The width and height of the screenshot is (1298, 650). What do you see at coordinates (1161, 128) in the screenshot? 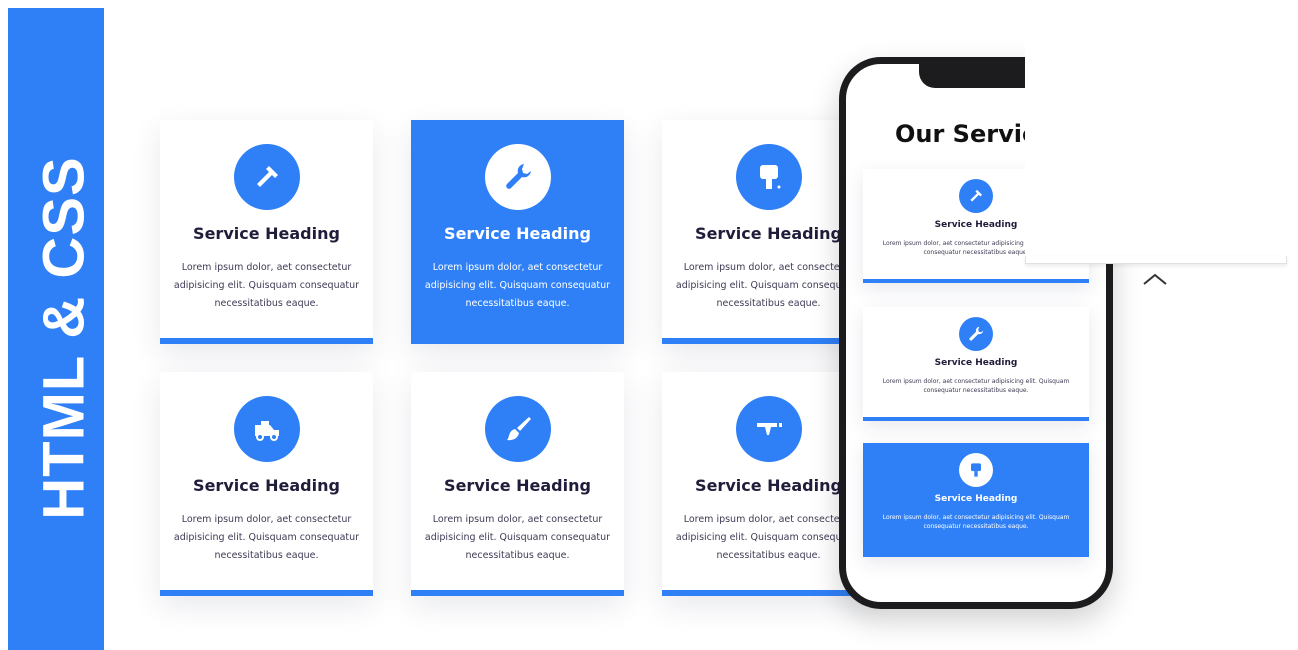
I see `overlay-panel` at bounding box center [1161, 128].